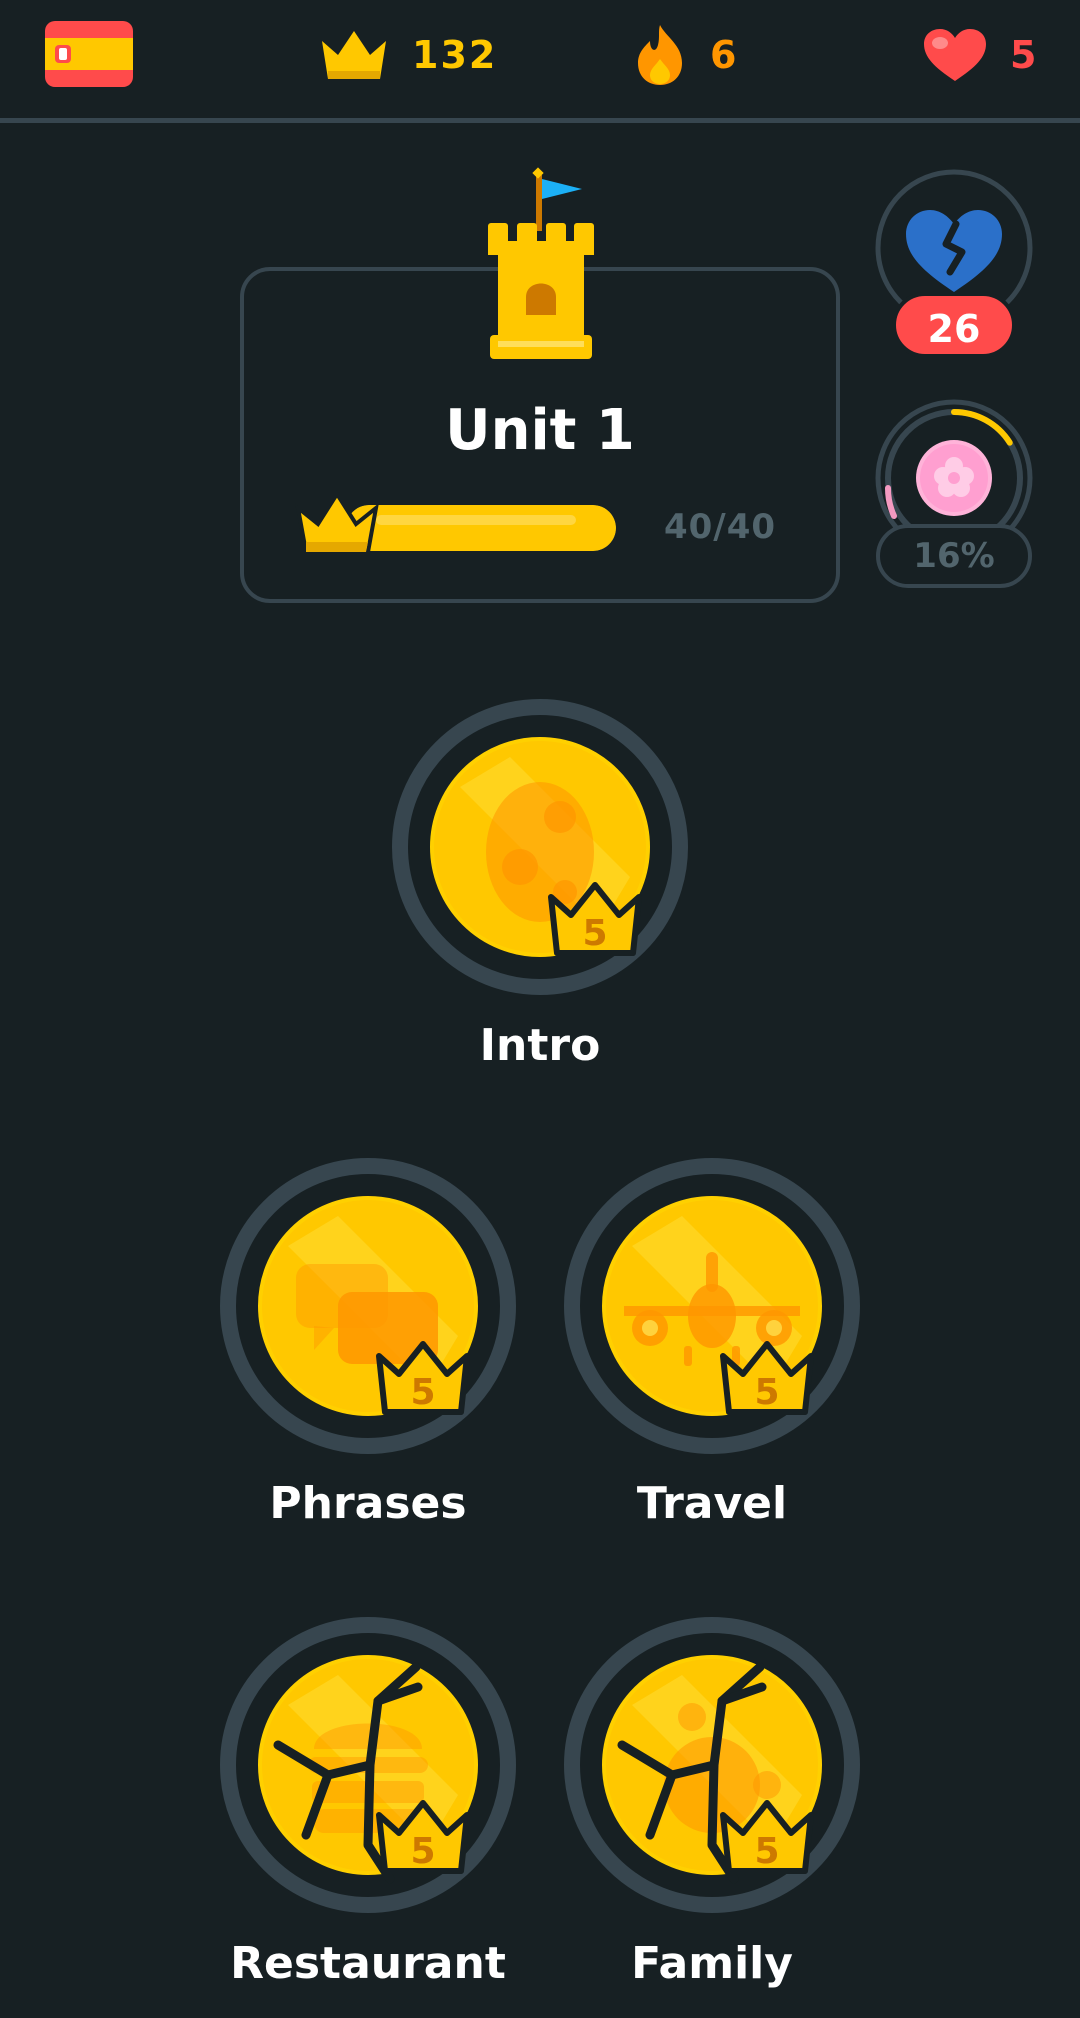 The height and width of the screenshot is (2018, 1080). What do you see at coordinates (954, 251) in the screenshot?
I see `broken-heart-icon` at bounding box center [954, 251].